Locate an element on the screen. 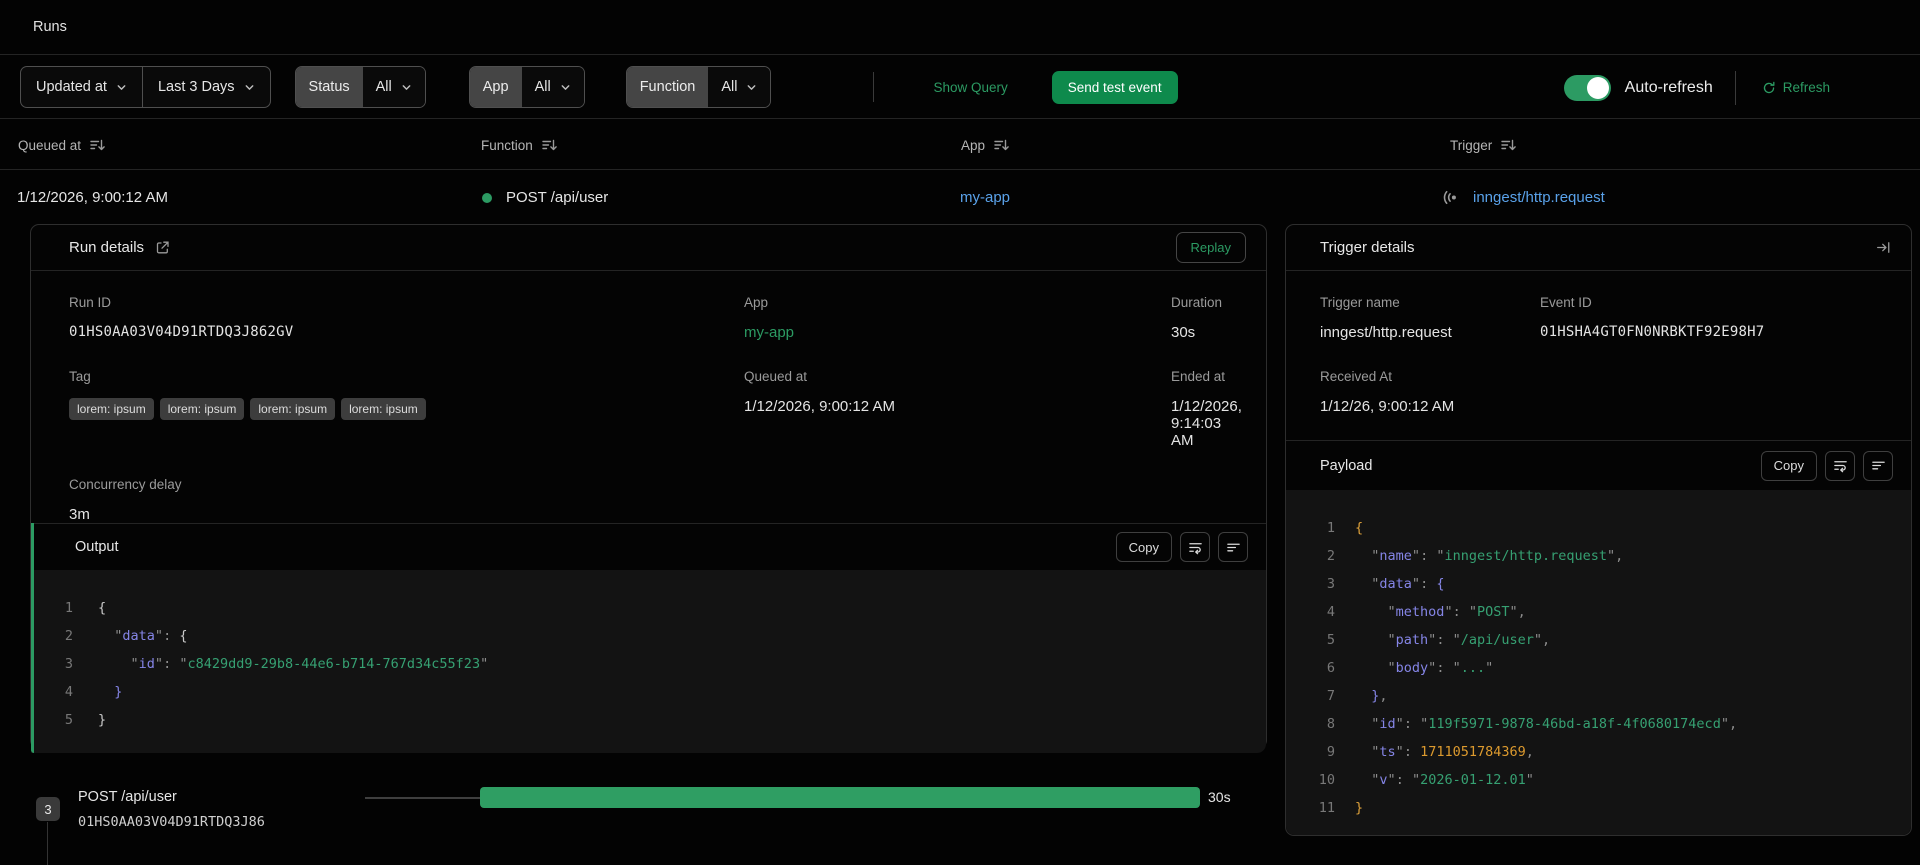 The image size is (1920, 865). app-link: my-app is located at coordinates (957, 332).